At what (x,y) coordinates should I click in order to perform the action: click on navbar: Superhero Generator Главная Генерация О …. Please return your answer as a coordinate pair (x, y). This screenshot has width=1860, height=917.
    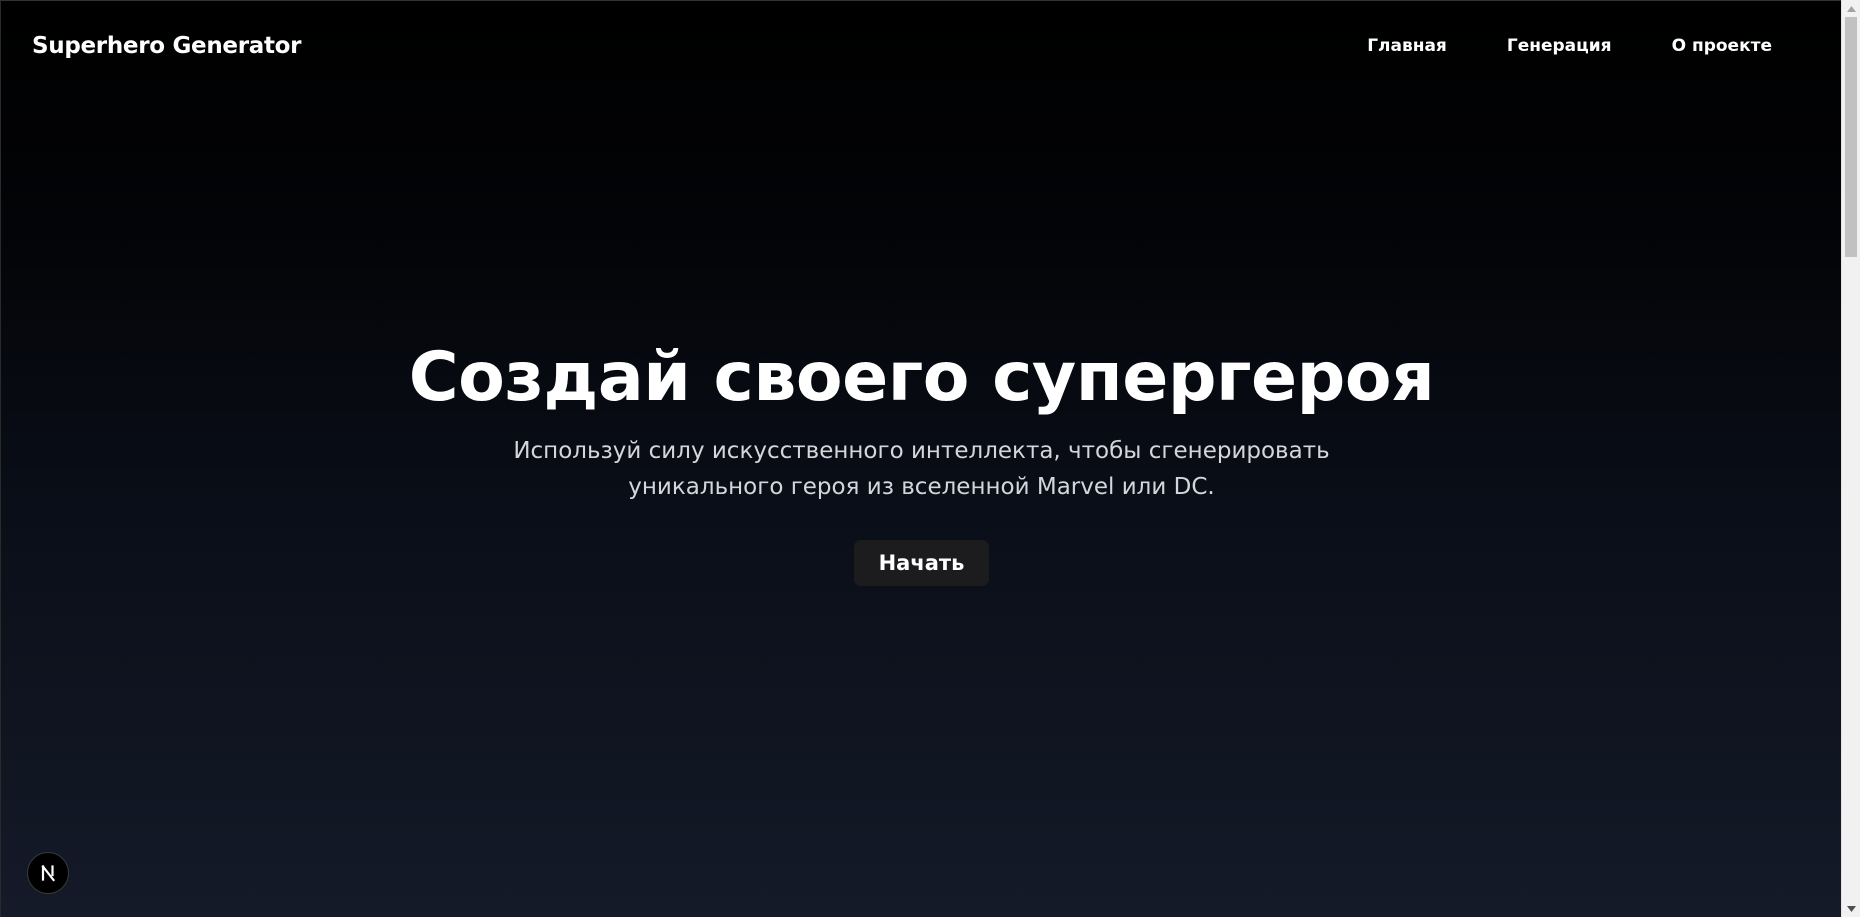
    Looking at the image, I should click on (921, 46).